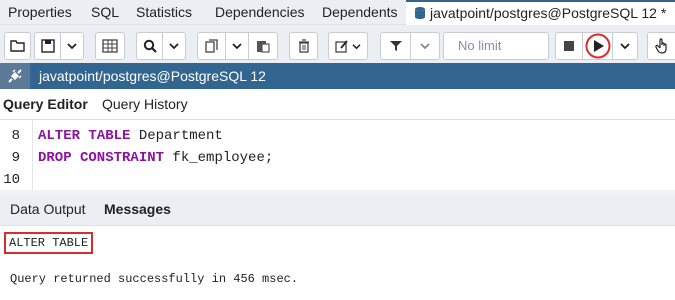  I want to click on code-line: DROP CONSTRAINT fk_employee;, so click(155, 158).